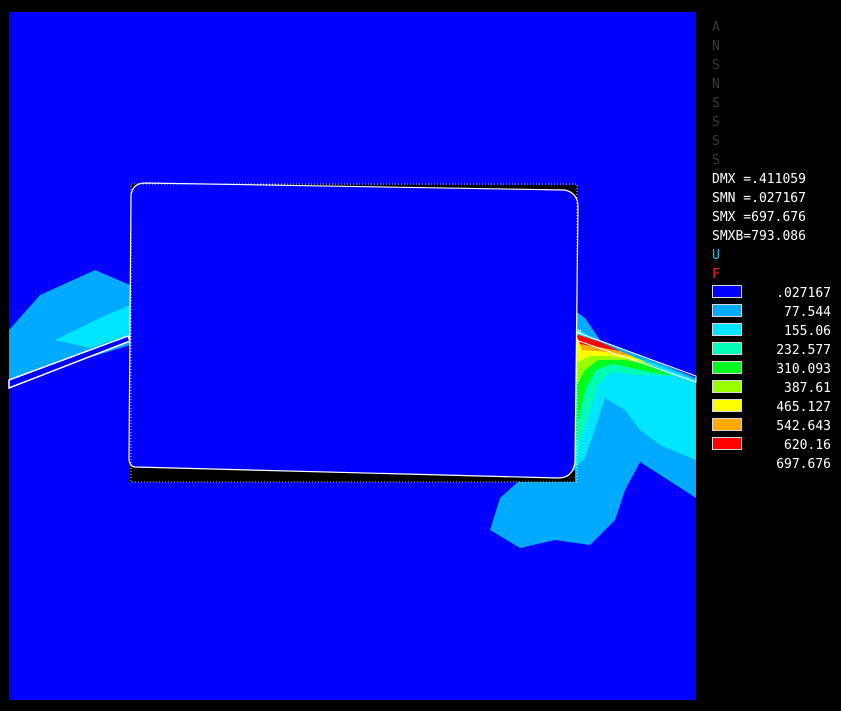 The image size is (841, 711). Describe the element at coordinates (771, 445) in the screenshot. I see `legend-row: 620.16` at that location.